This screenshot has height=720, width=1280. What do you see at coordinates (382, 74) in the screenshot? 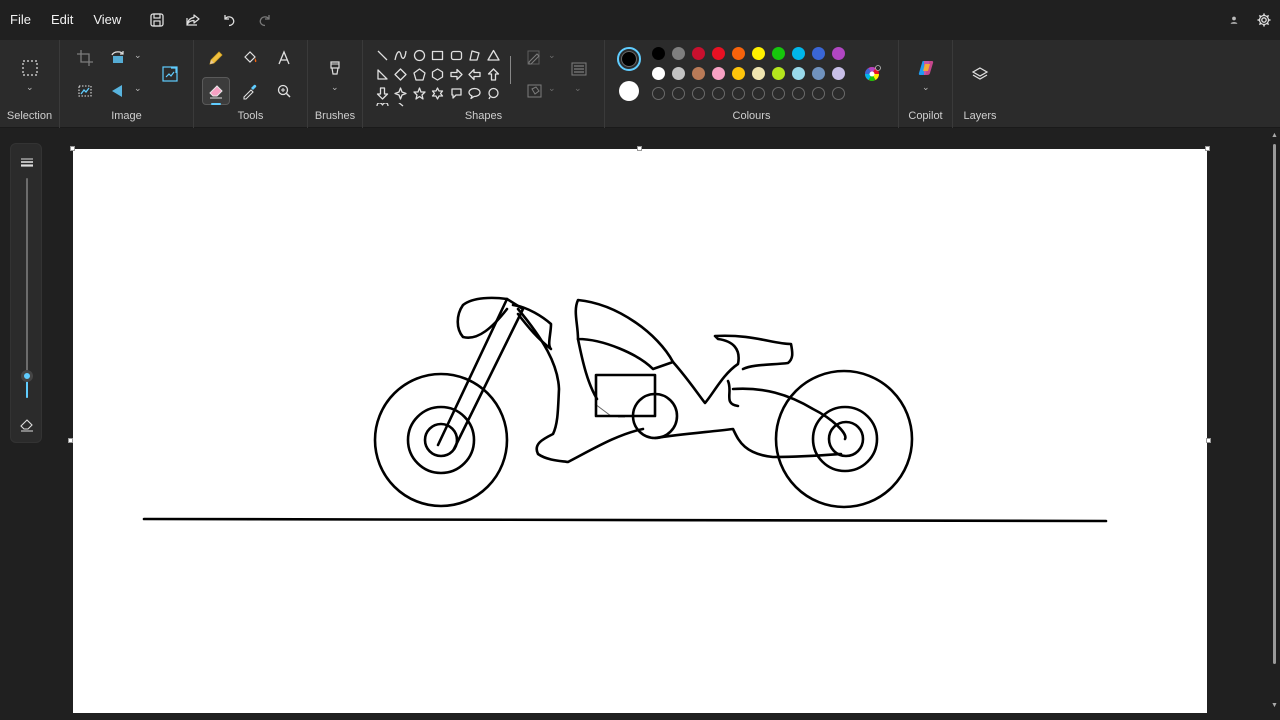
I see `right-triangle-shape-button` at bounding box center [382, 74].